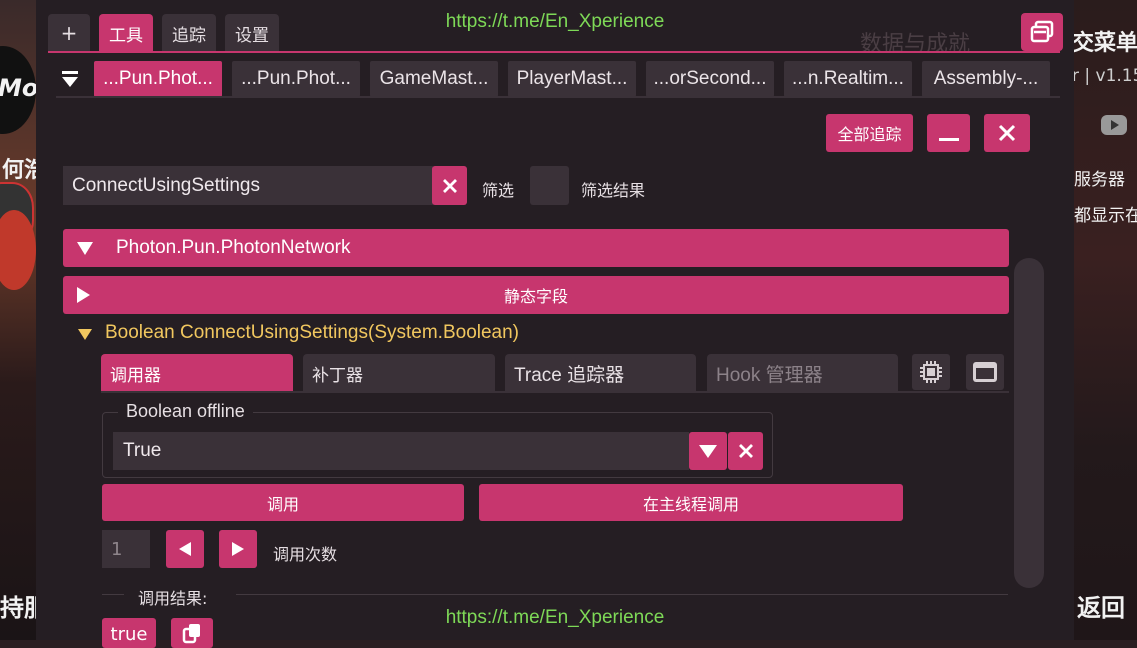  I want to click on clear-filter-button, so click(449, 185).